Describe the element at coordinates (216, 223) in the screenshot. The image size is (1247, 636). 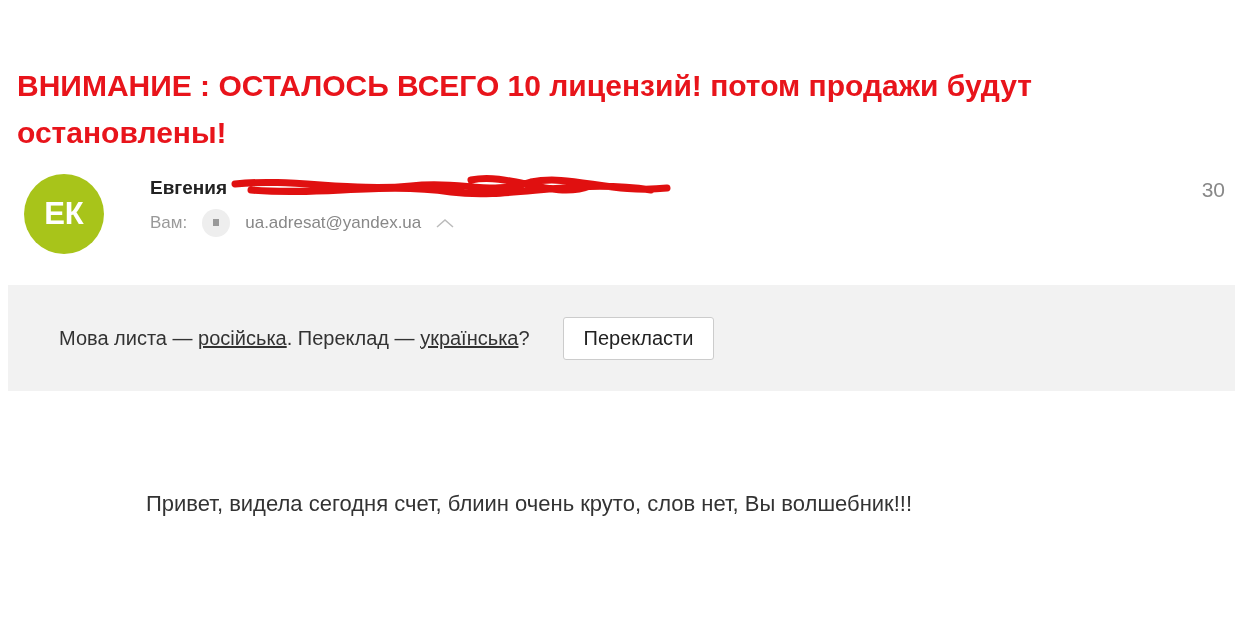
I see `recipient-avatar-icon` at that location.